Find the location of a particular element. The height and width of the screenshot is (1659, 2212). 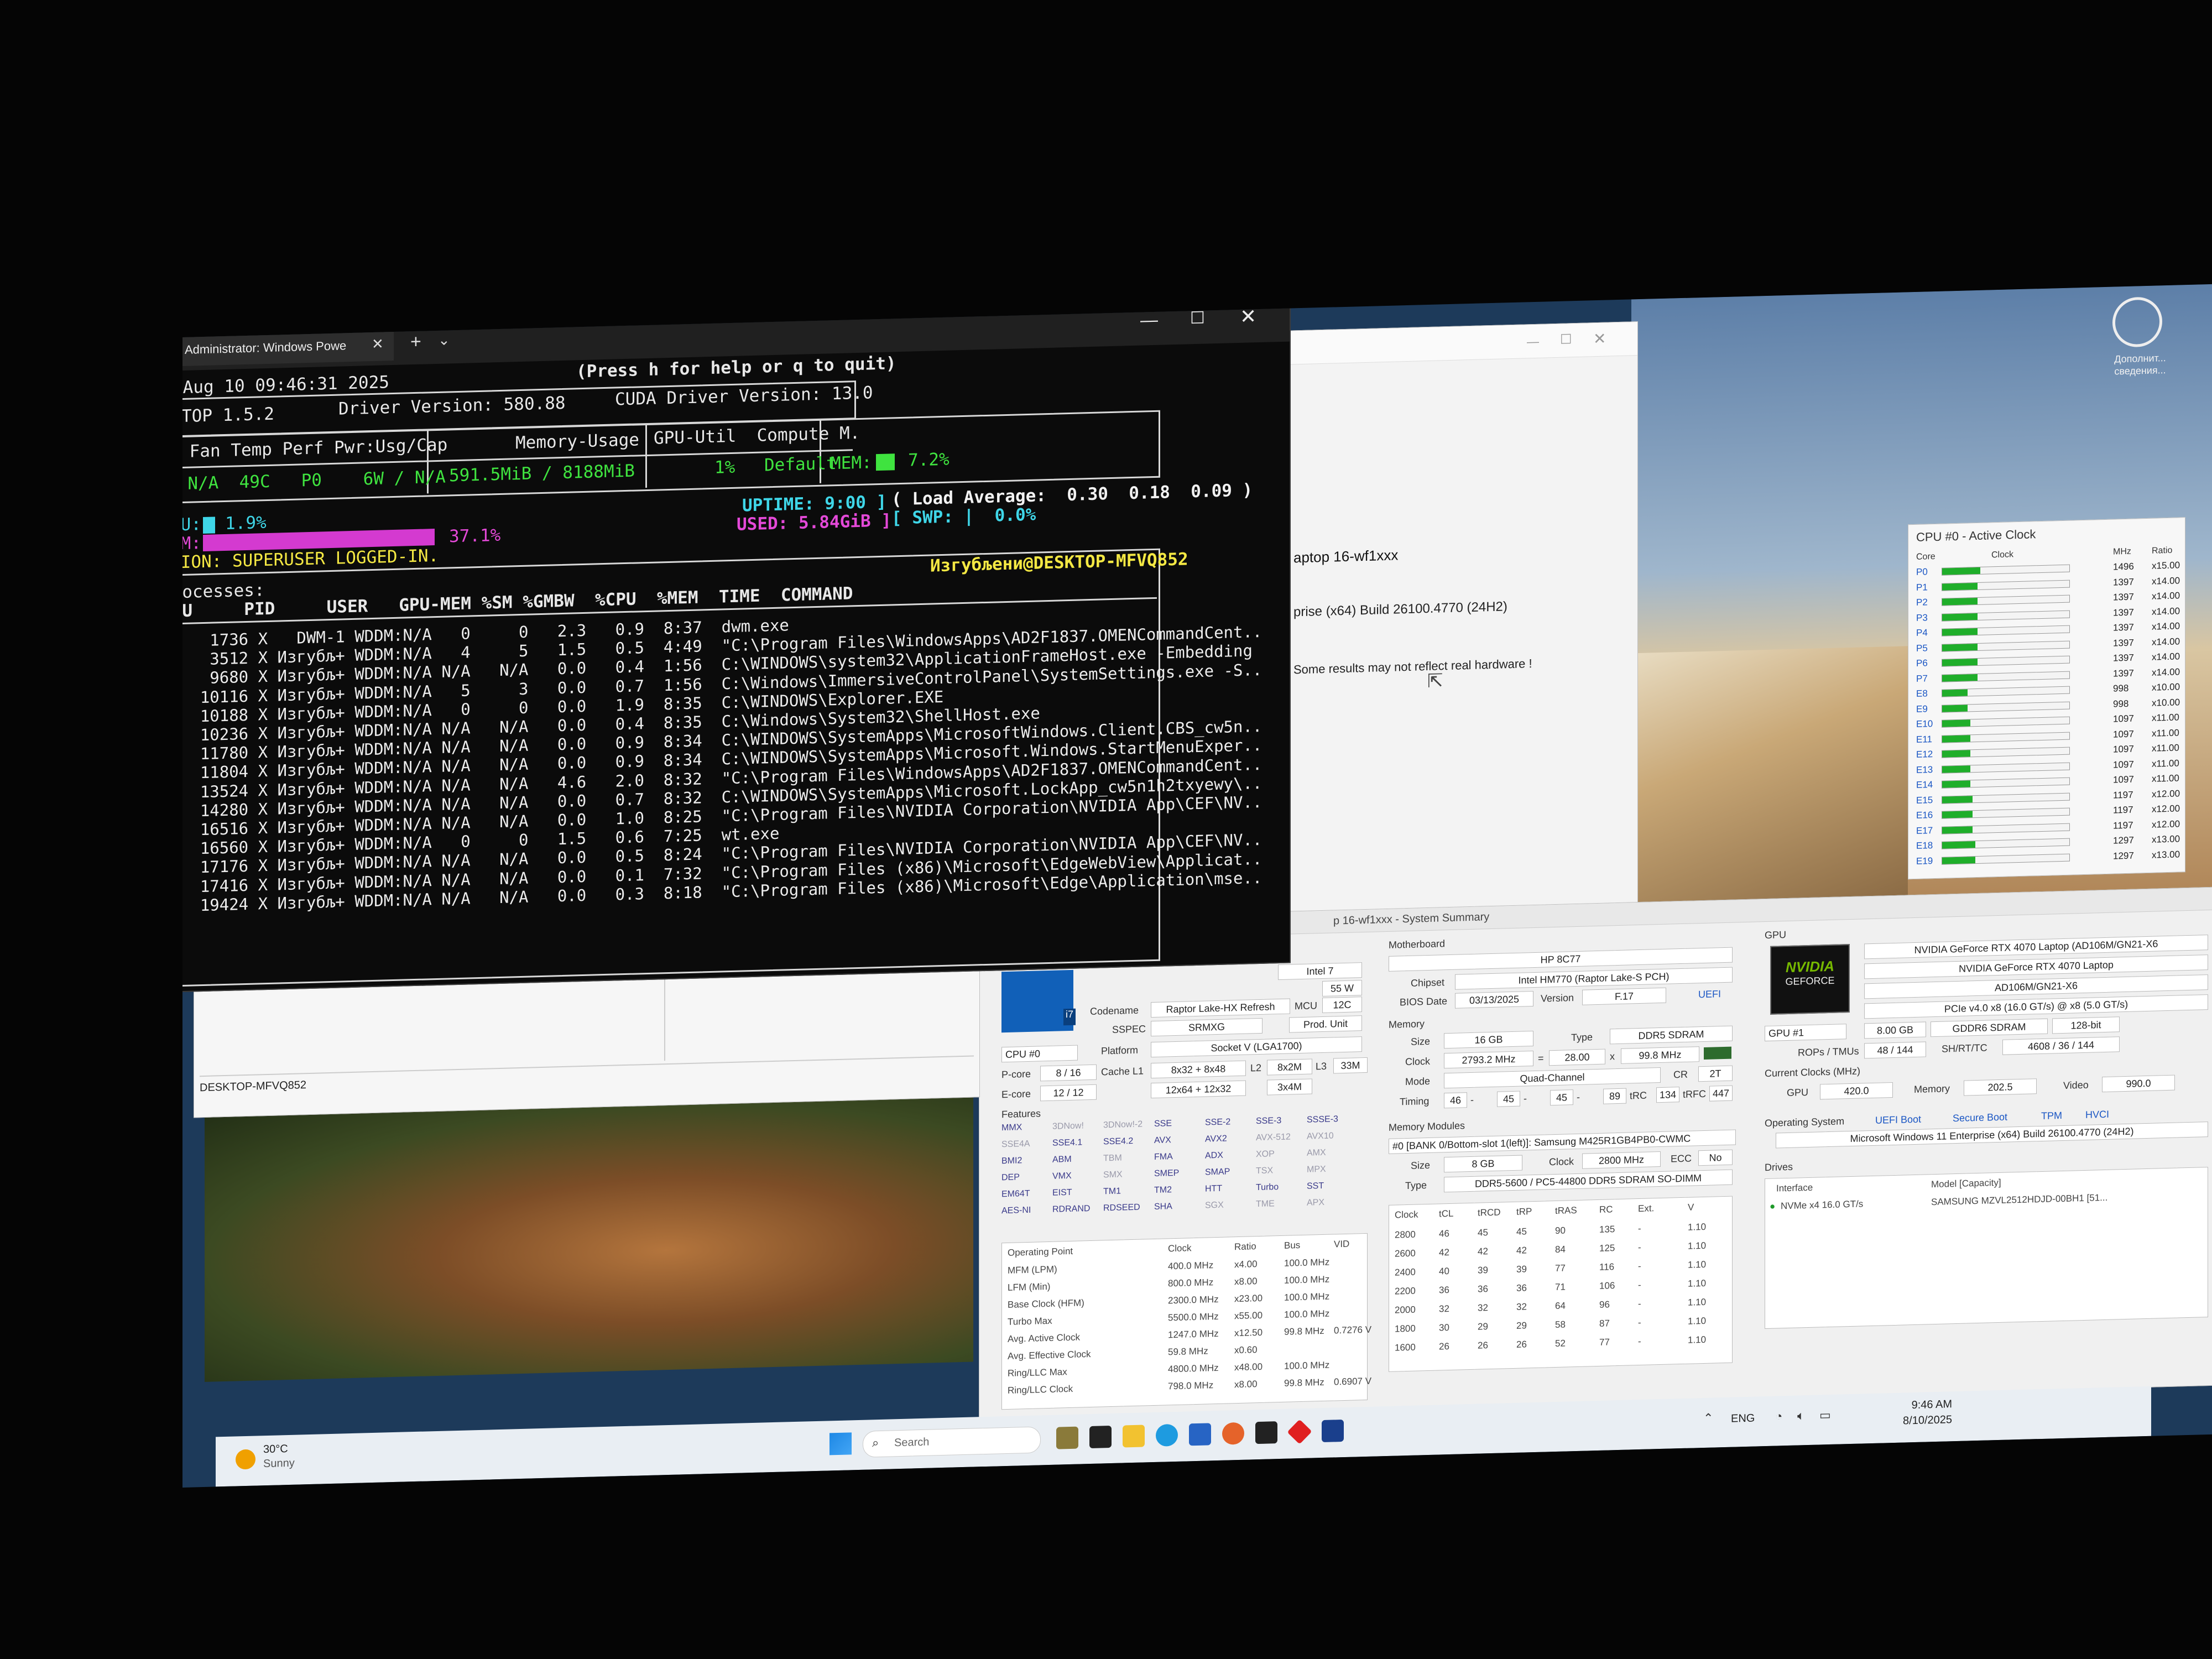

battery-icon: ▭ is located at coordinates (1825, 1416).